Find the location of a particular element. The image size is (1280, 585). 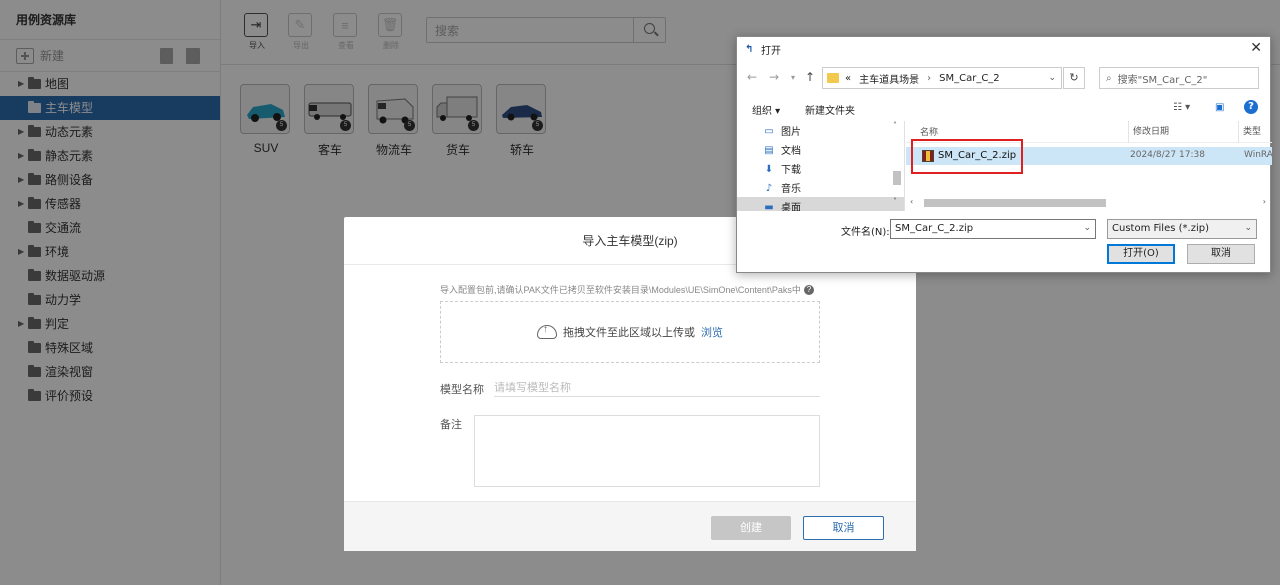

nav-item-pictures: ▭ 图片 is located at coordinates (820, 130).